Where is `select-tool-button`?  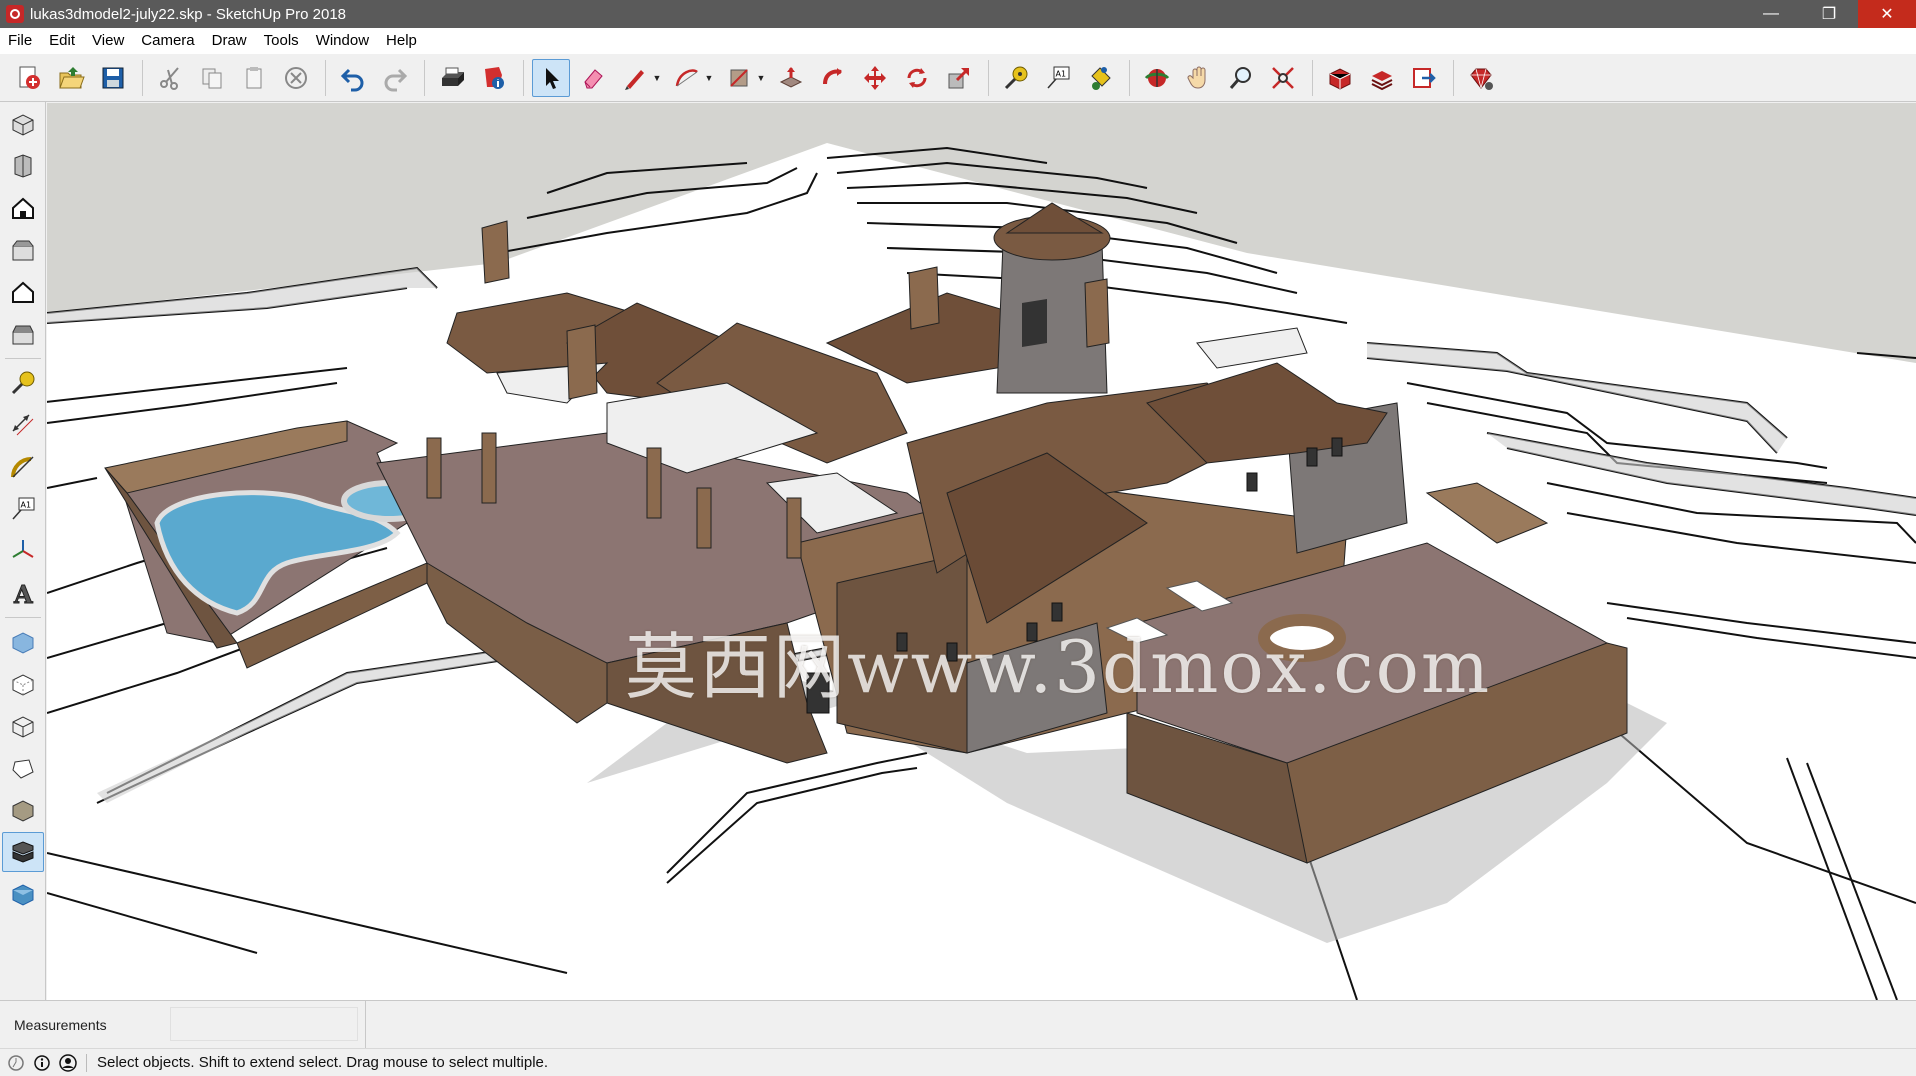 select-tool-button is located at coordinates (551, 77).